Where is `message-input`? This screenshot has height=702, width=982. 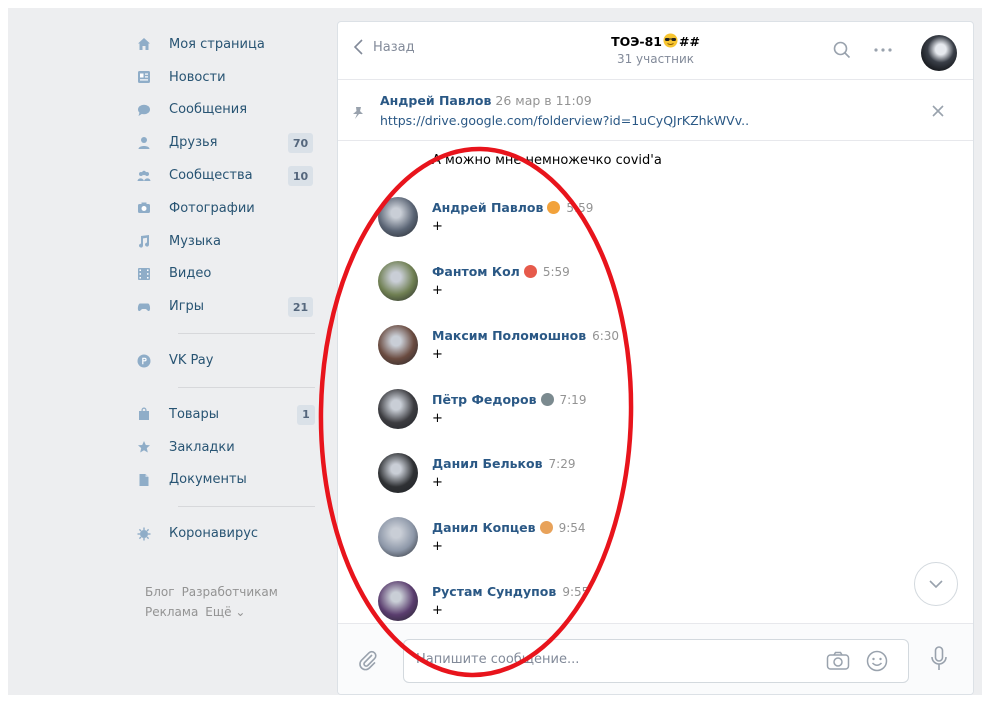
message-input is located at coordinates (606, 659).